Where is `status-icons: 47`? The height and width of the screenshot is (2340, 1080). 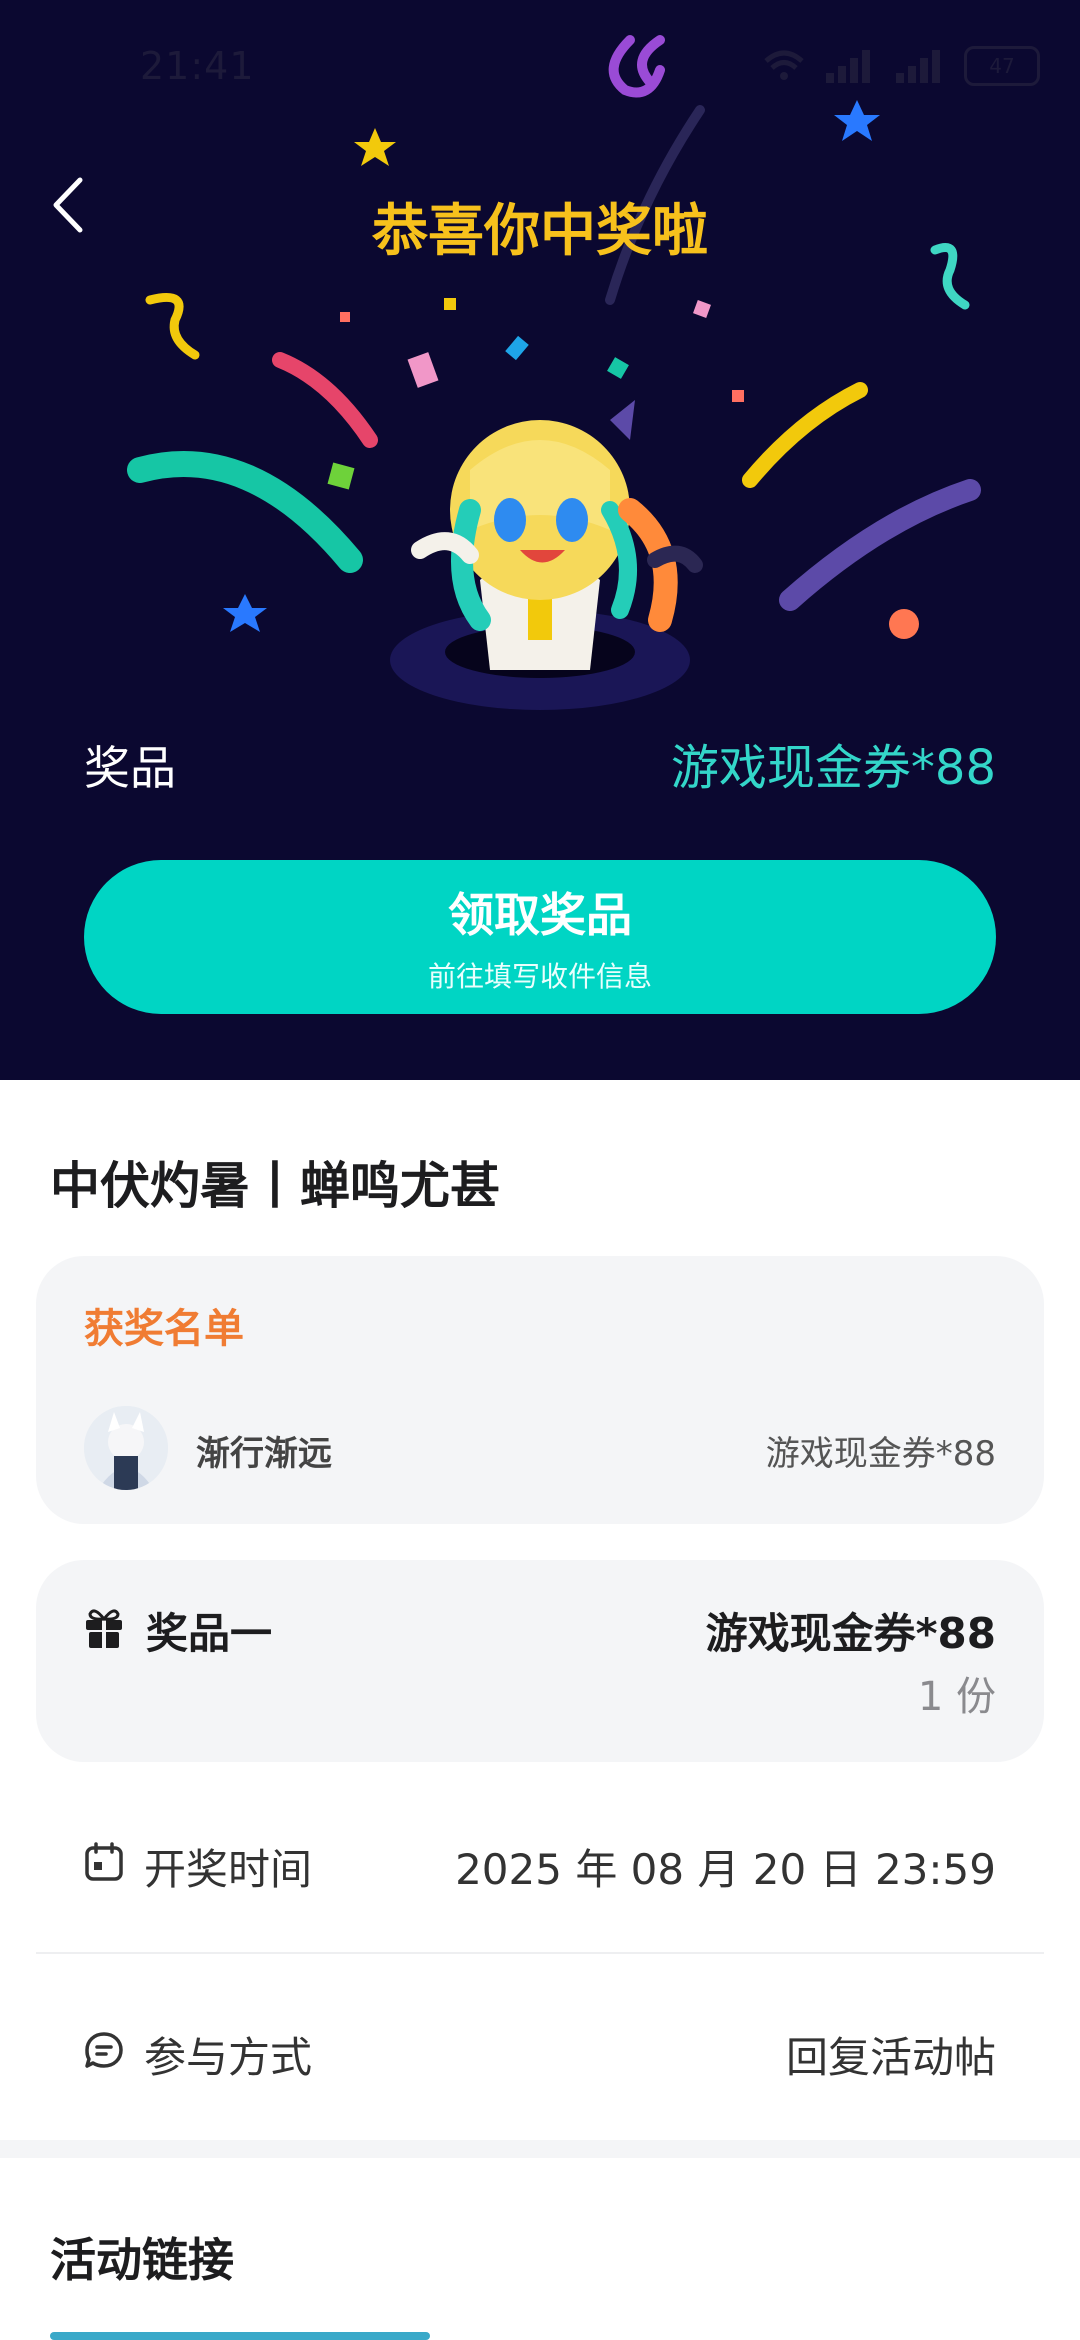
status-icons: 47 is located at coordinates (901, 66).